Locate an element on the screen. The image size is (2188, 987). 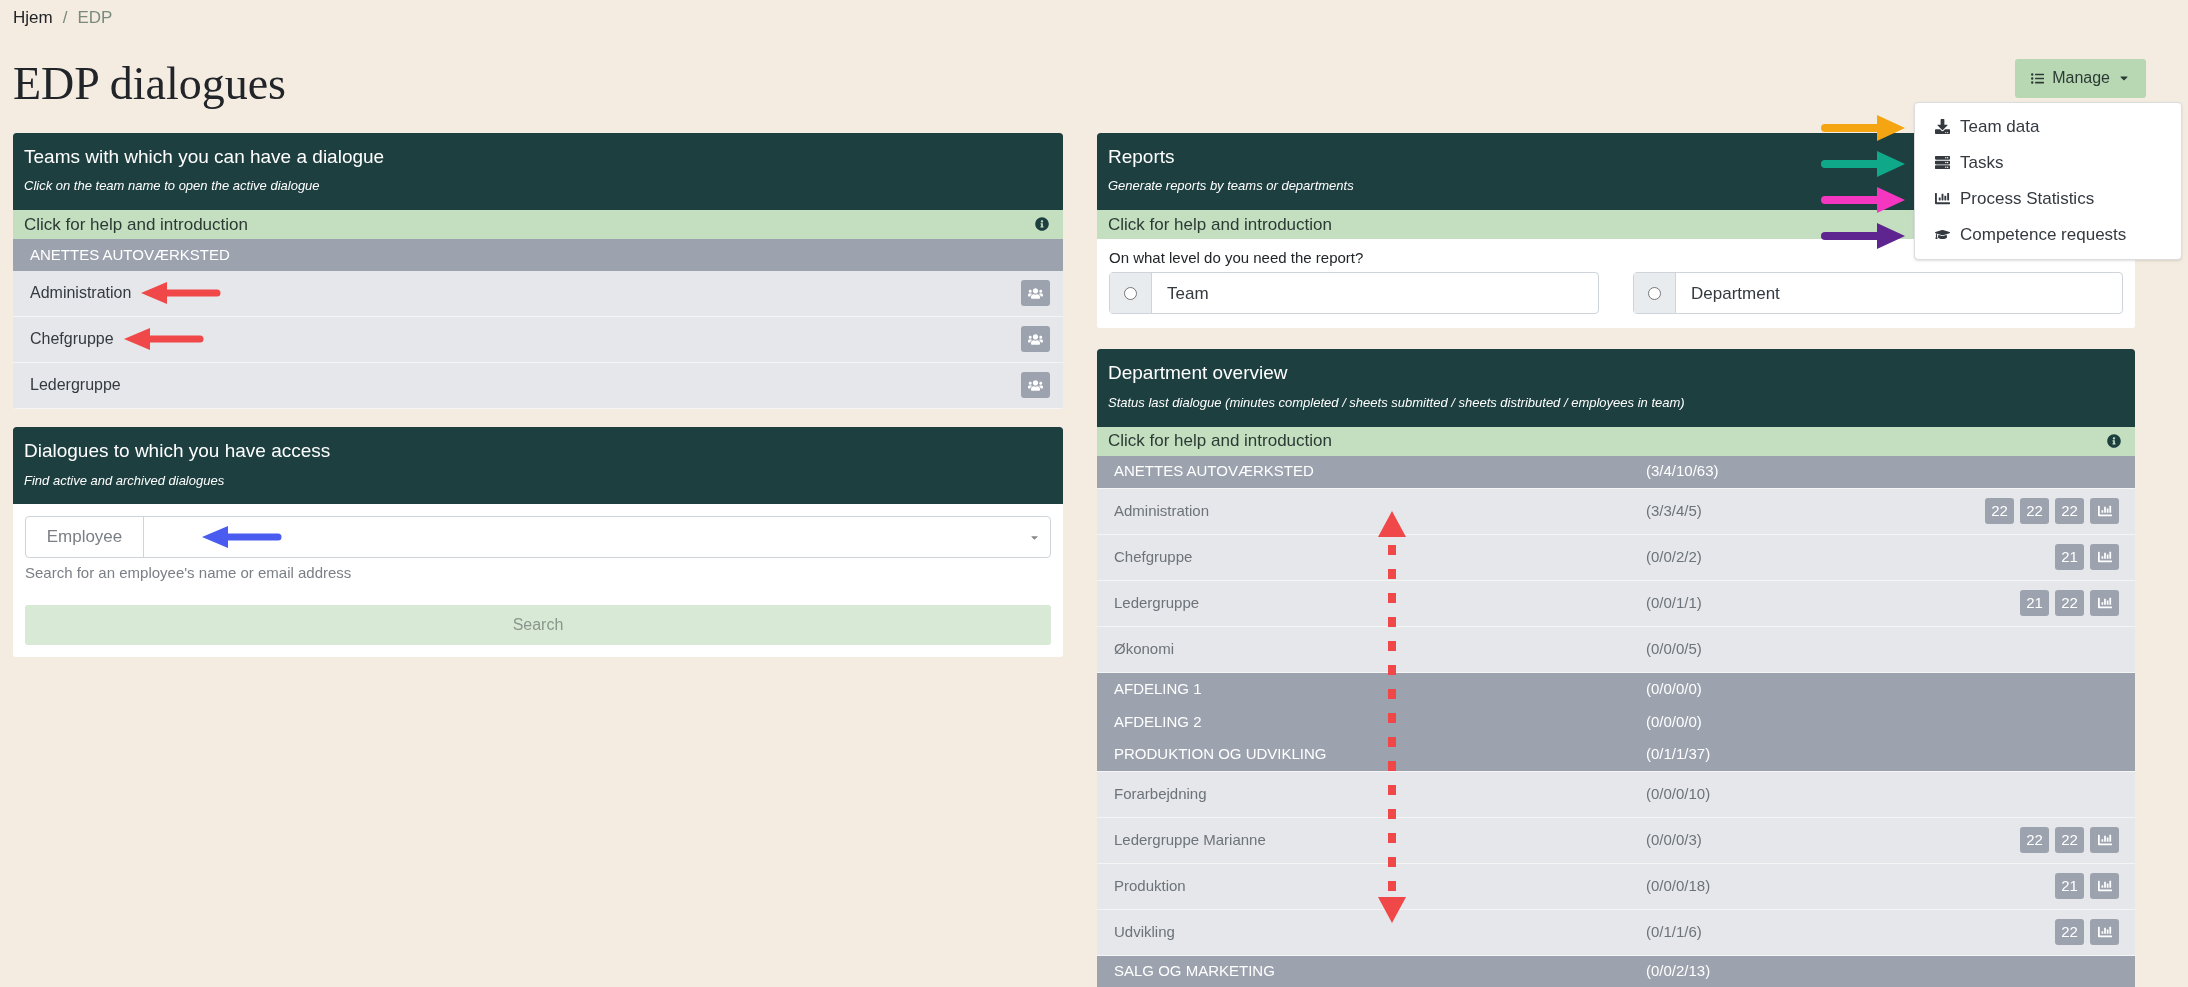
panel-subtitle: Generate reports by teams or departments is located at coordinates (1231, 186).